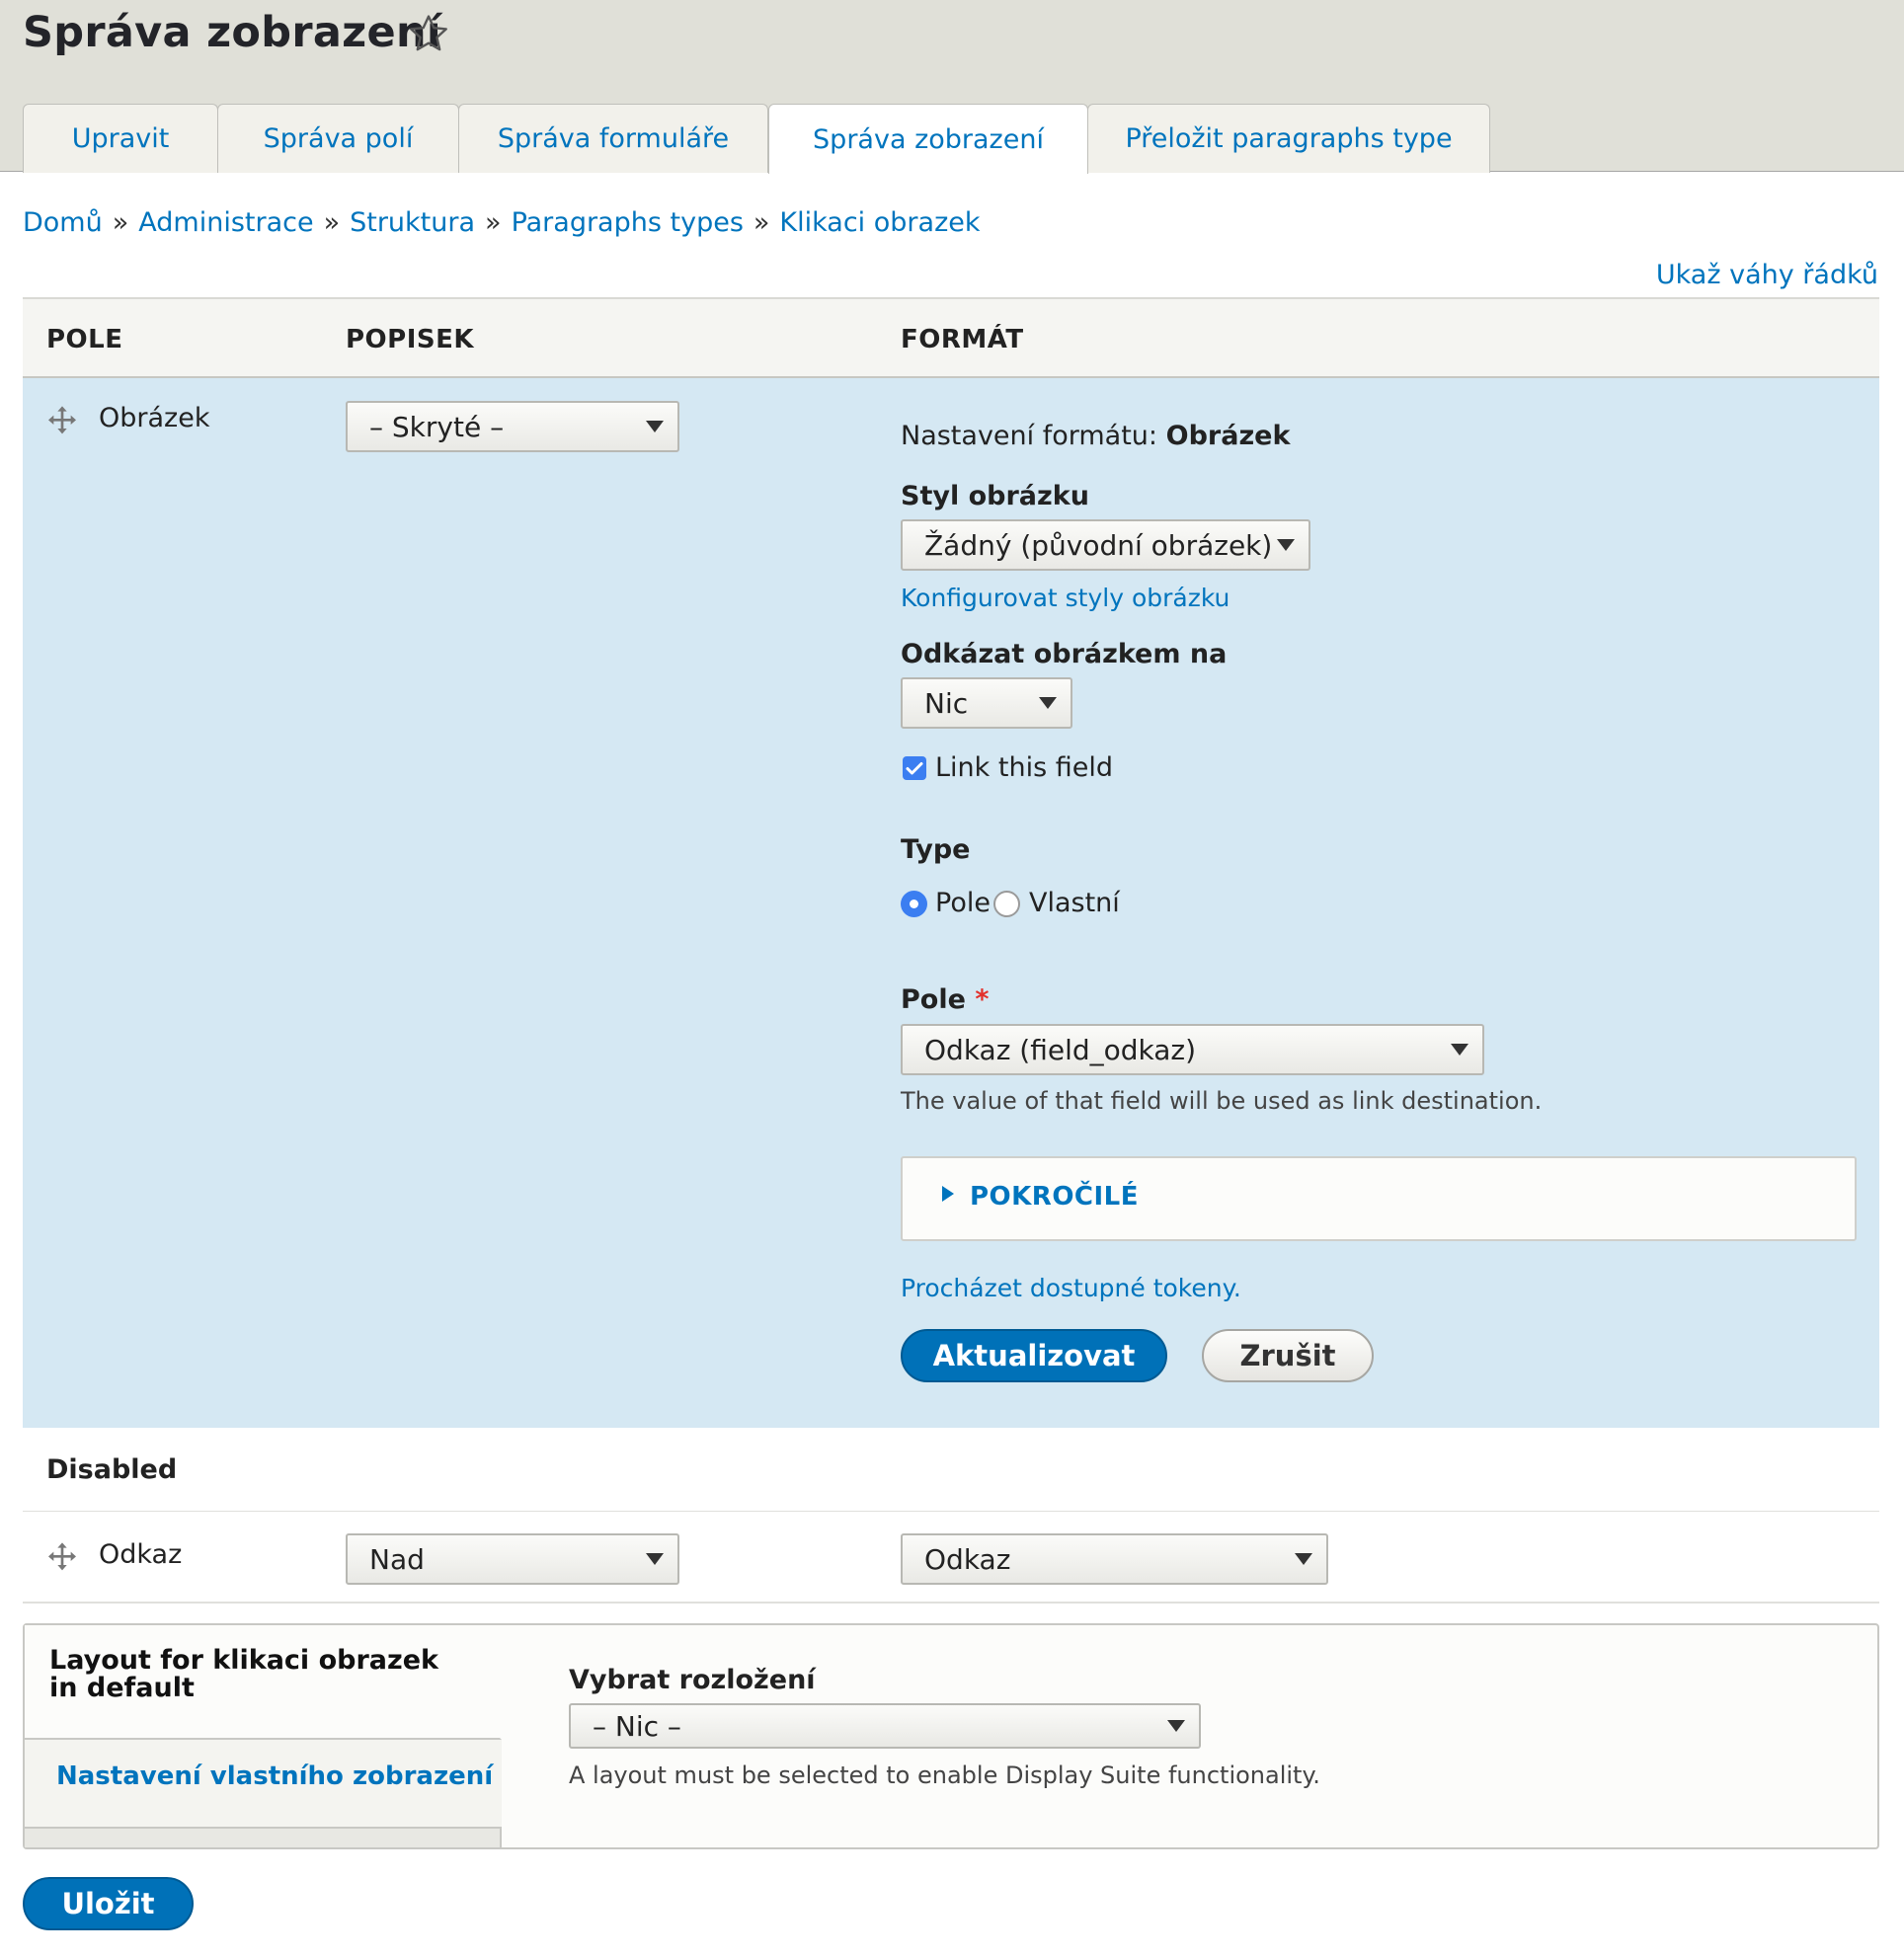  I want to click on select-value: Nic, so click(946, 703).